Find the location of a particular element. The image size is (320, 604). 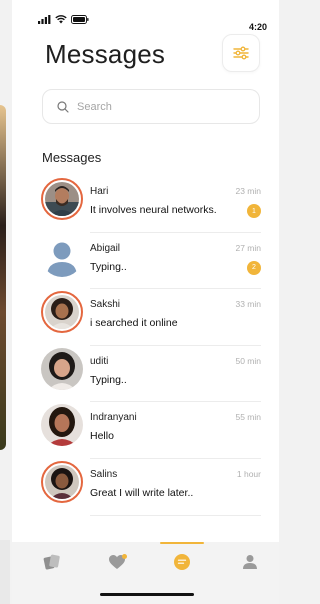

status-bar: 4:20 is located at coordinates (154, 22).